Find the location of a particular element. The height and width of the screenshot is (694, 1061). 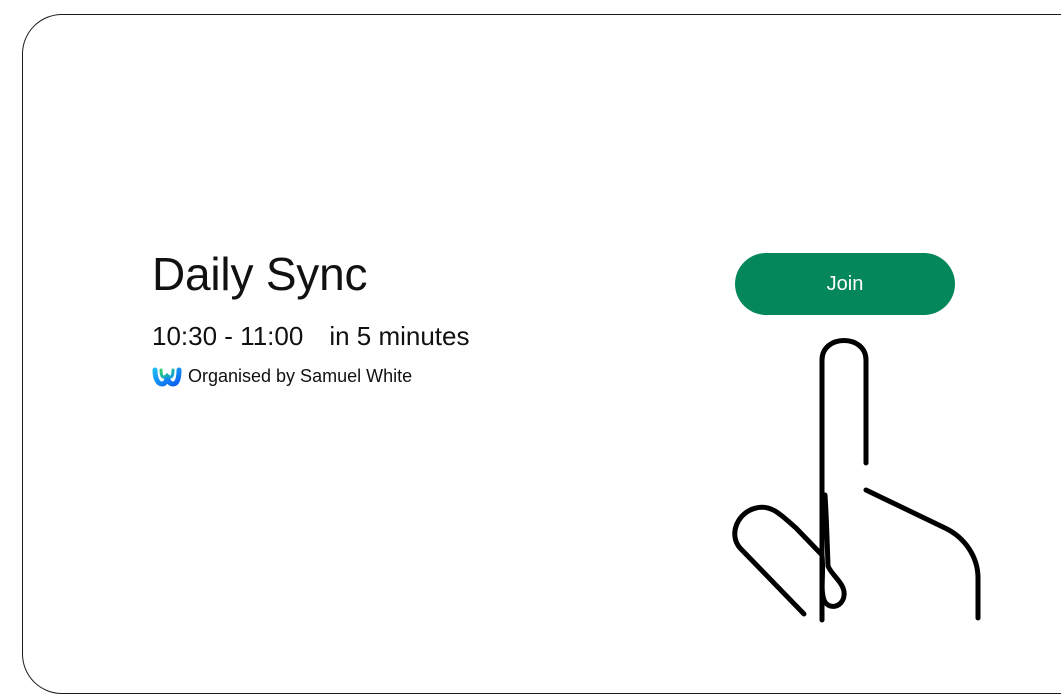

meeting-title: Daily Sync is located at coordinates (260, 274).